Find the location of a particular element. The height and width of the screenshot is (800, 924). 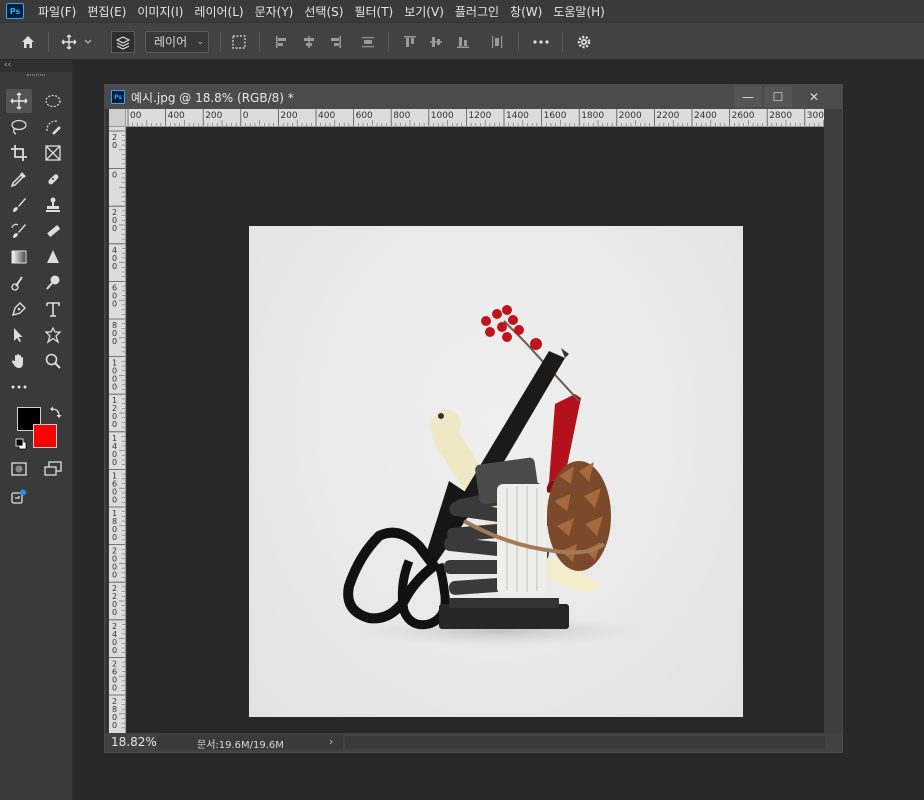

gradient-tool-icon is located at coordinates (19, 257).